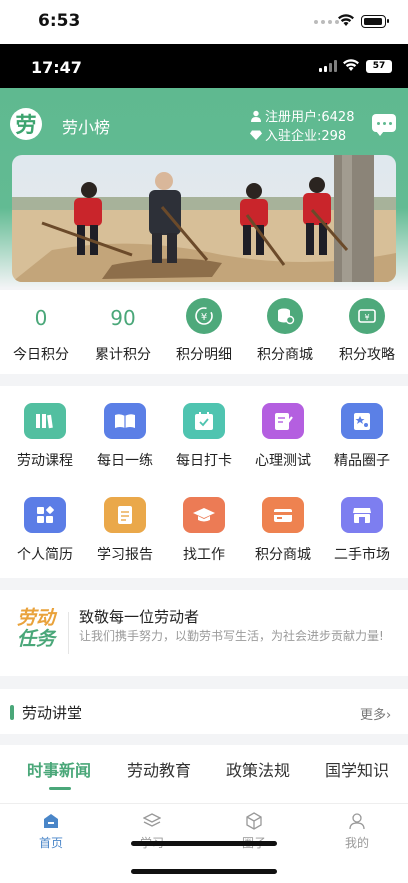  I want to click on labor-course-label: 劳动课程, so click(45, 461).